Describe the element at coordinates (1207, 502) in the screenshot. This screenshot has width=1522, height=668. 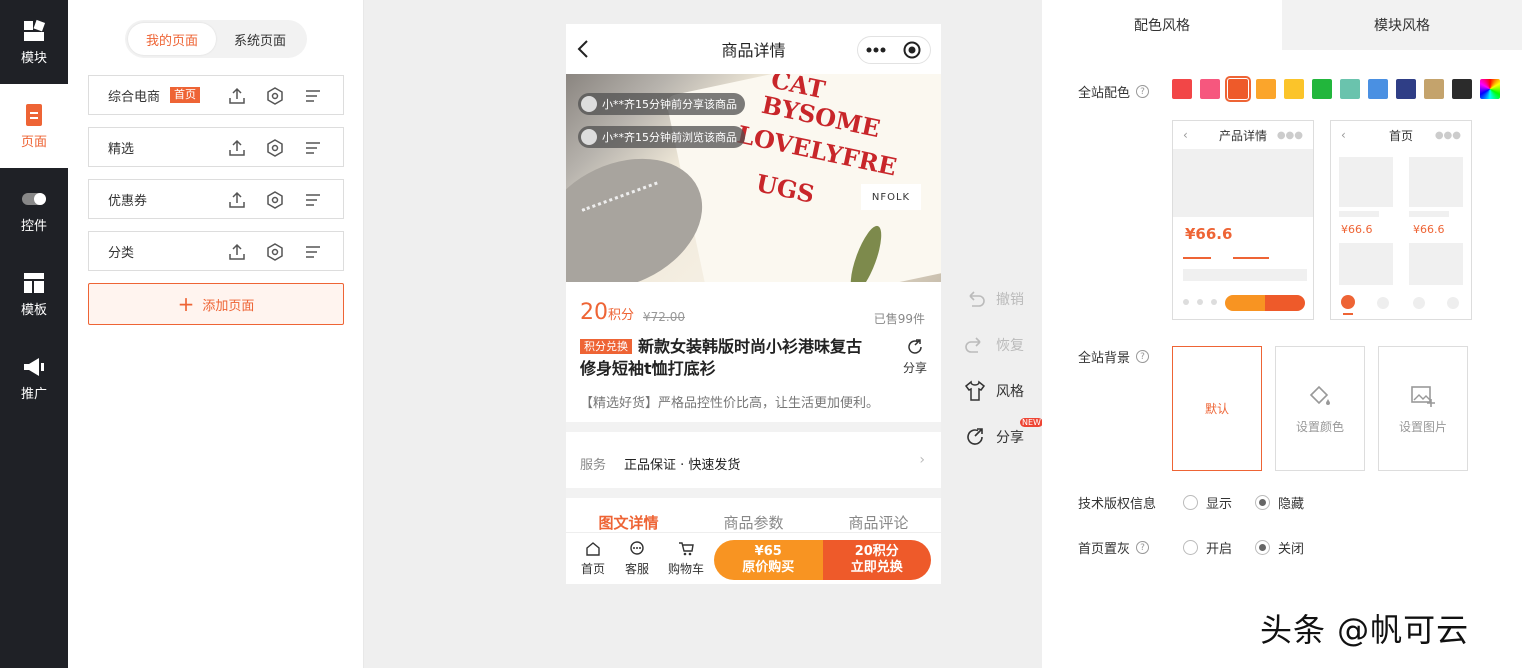
I see `copyright-show-radio: 显示` at that location.